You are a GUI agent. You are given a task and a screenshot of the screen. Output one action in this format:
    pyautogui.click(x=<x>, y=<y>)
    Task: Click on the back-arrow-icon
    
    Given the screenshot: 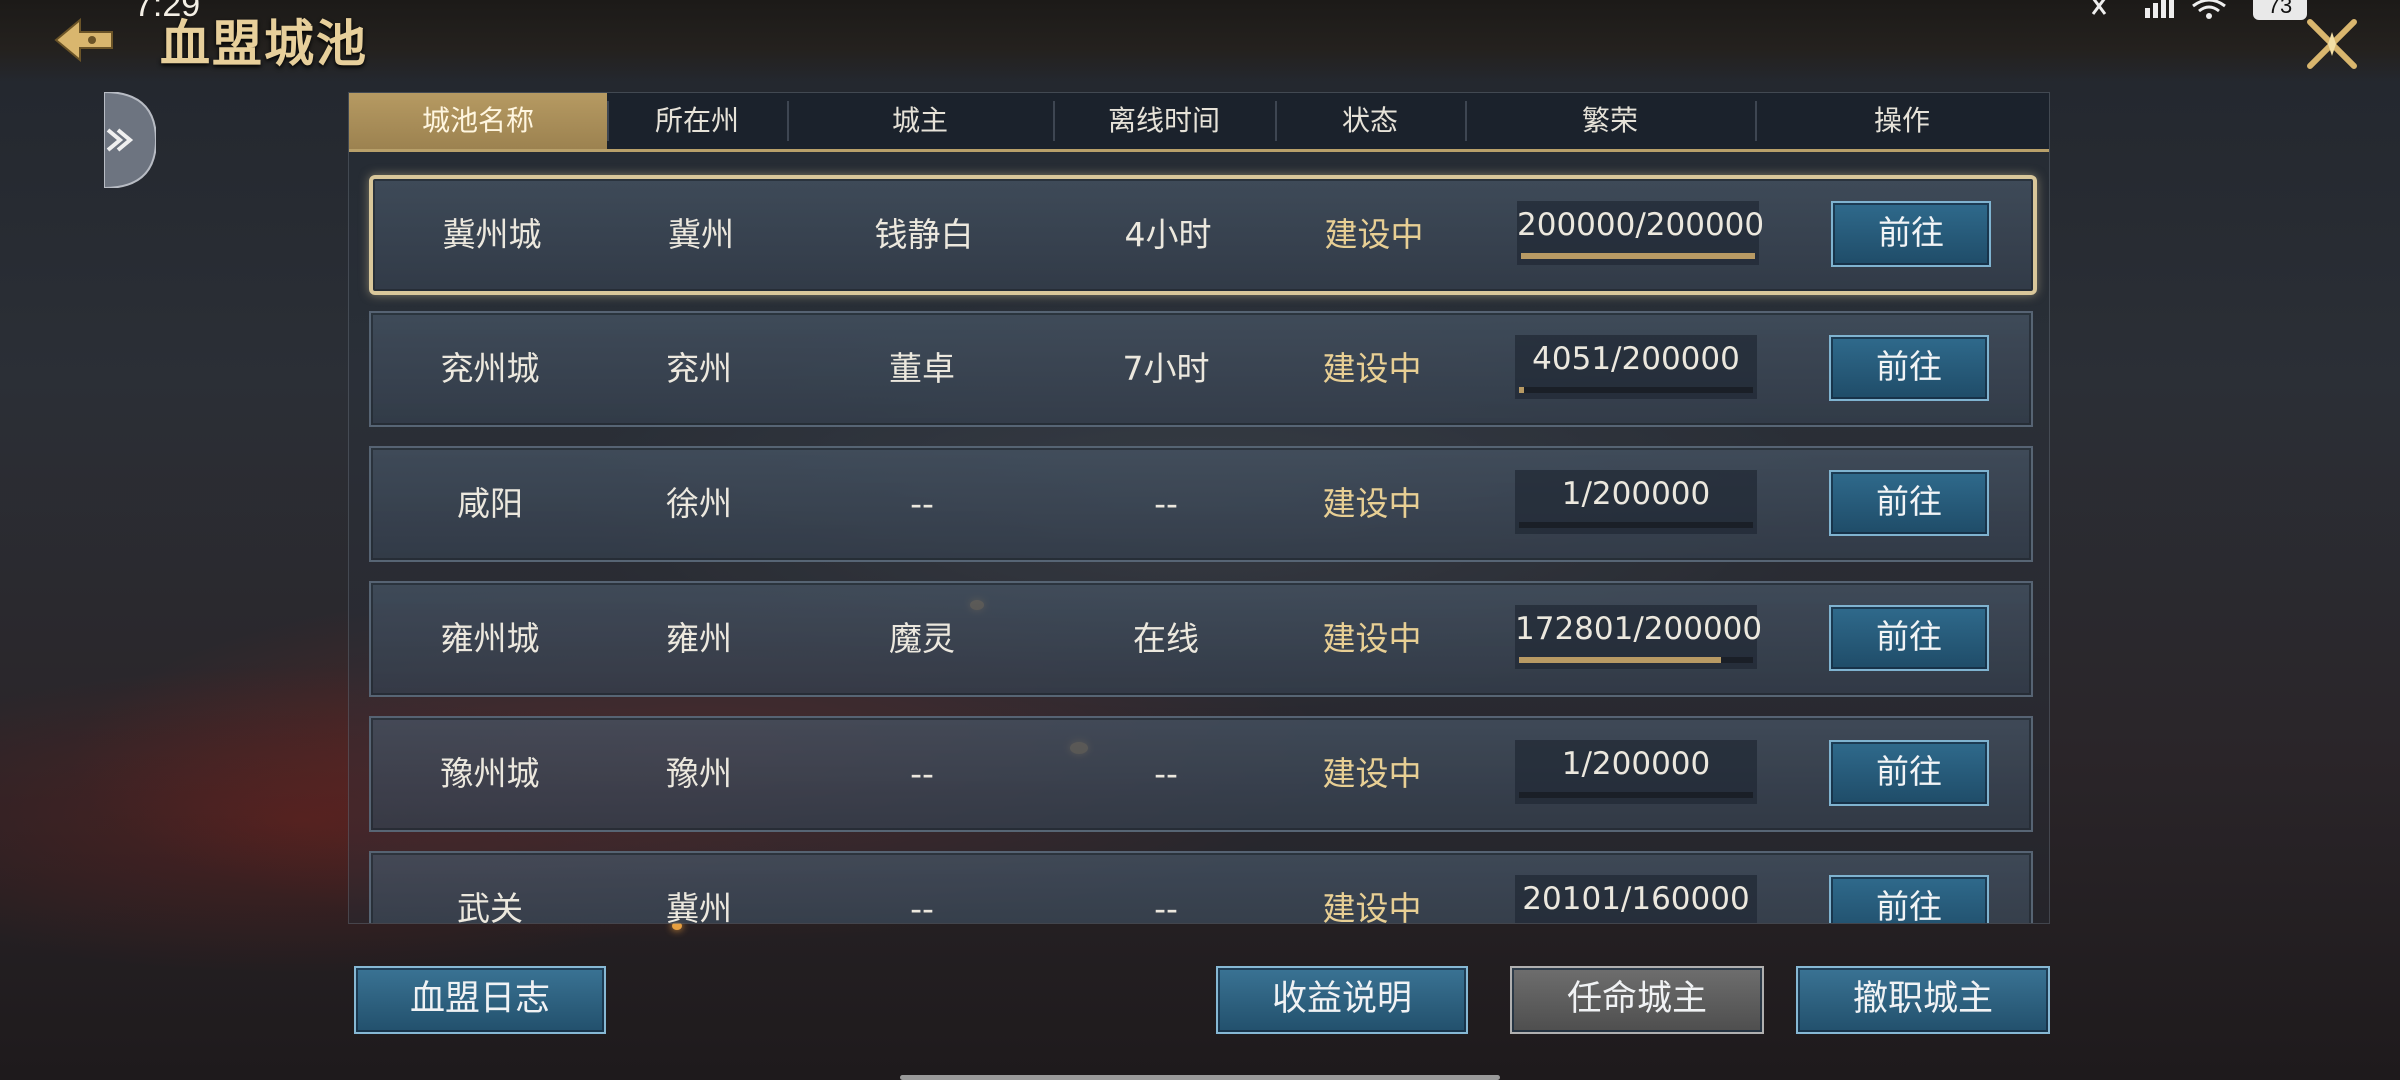 What is the action you would take?
    pyautogui.click(x=84, y=40)
    